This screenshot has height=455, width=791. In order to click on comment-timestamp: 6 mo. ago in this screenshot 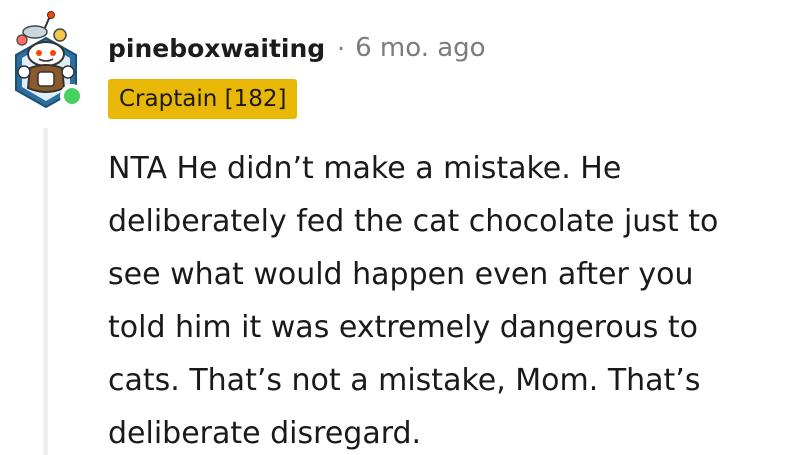, I will do `click(420, 48)`.